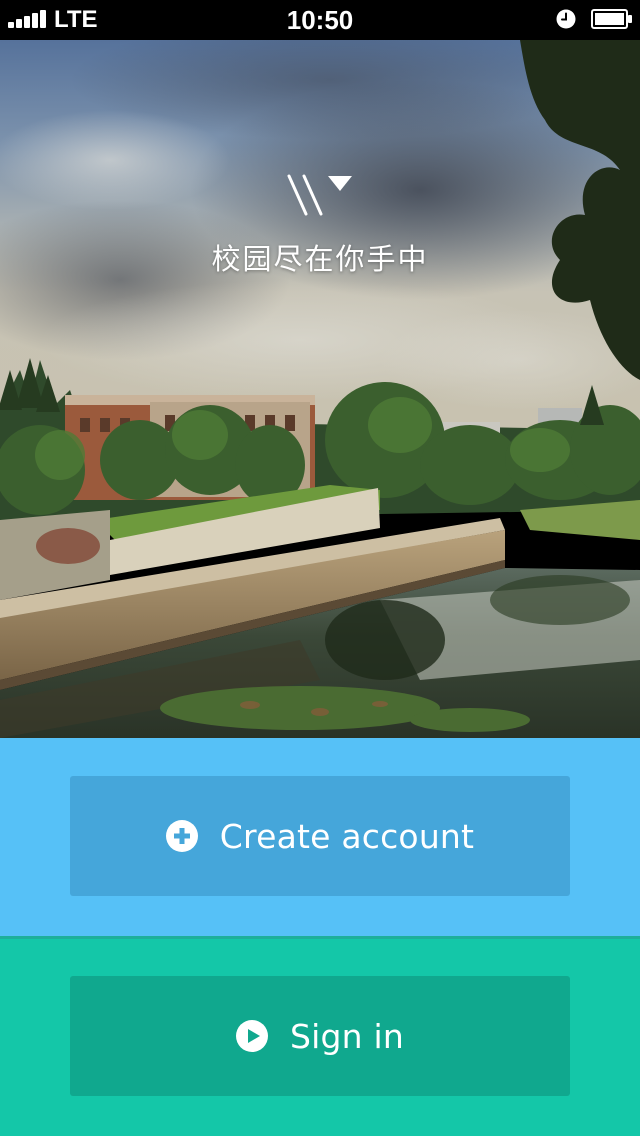 The image size is (640, 1136). Describe the element at coordinates (347, 836) in the screenshot. I see `create-account-label: Create account` at that location.